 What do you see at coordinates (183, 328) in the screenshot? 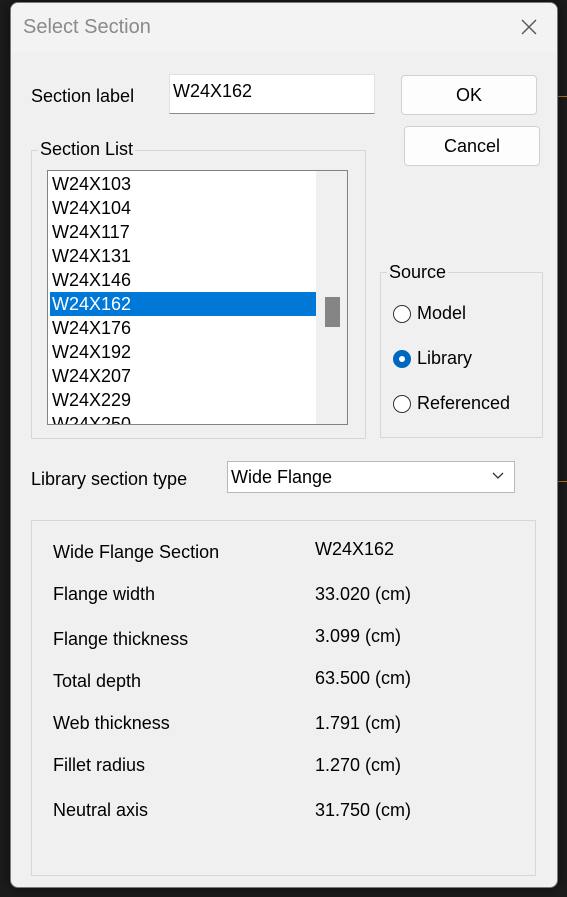
I see `section-list-item: W24X176` at bounding box center [183, 328].